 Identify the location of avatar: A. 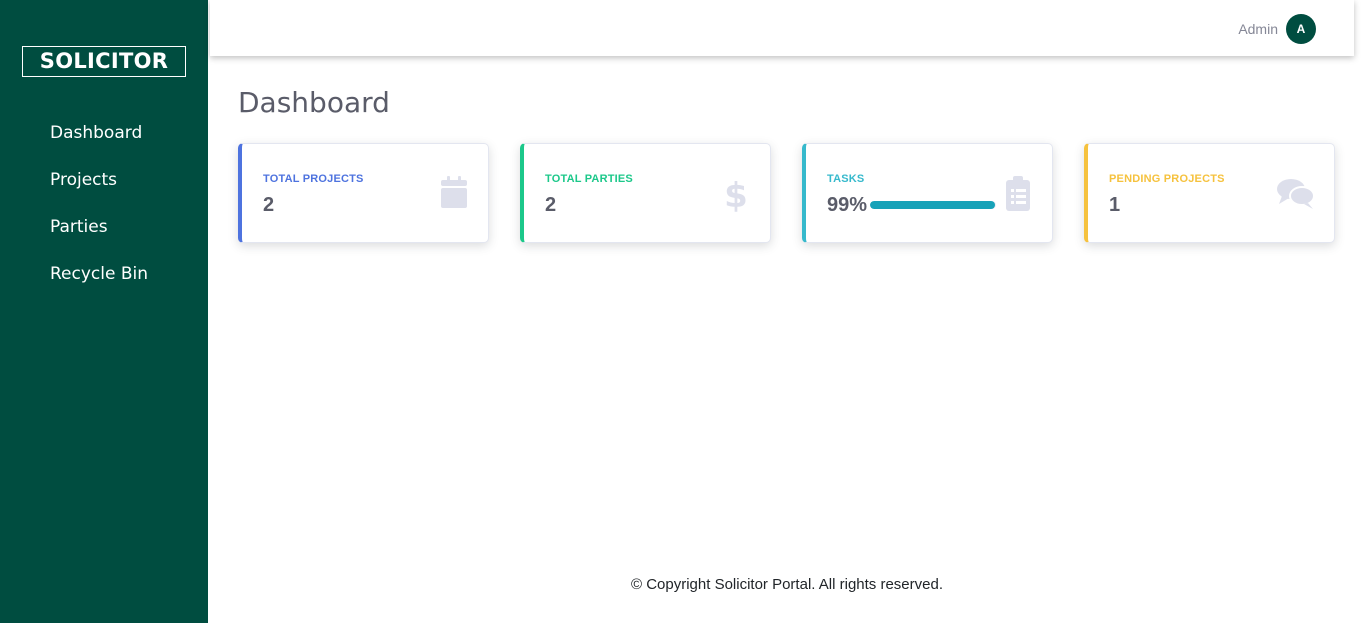
(1301, 29).